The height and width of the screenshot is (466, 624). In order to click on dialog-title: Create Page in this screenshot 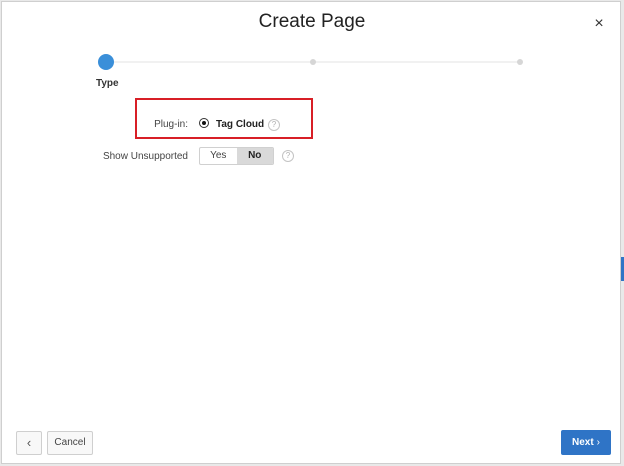, I will do `click(312, 21)`.